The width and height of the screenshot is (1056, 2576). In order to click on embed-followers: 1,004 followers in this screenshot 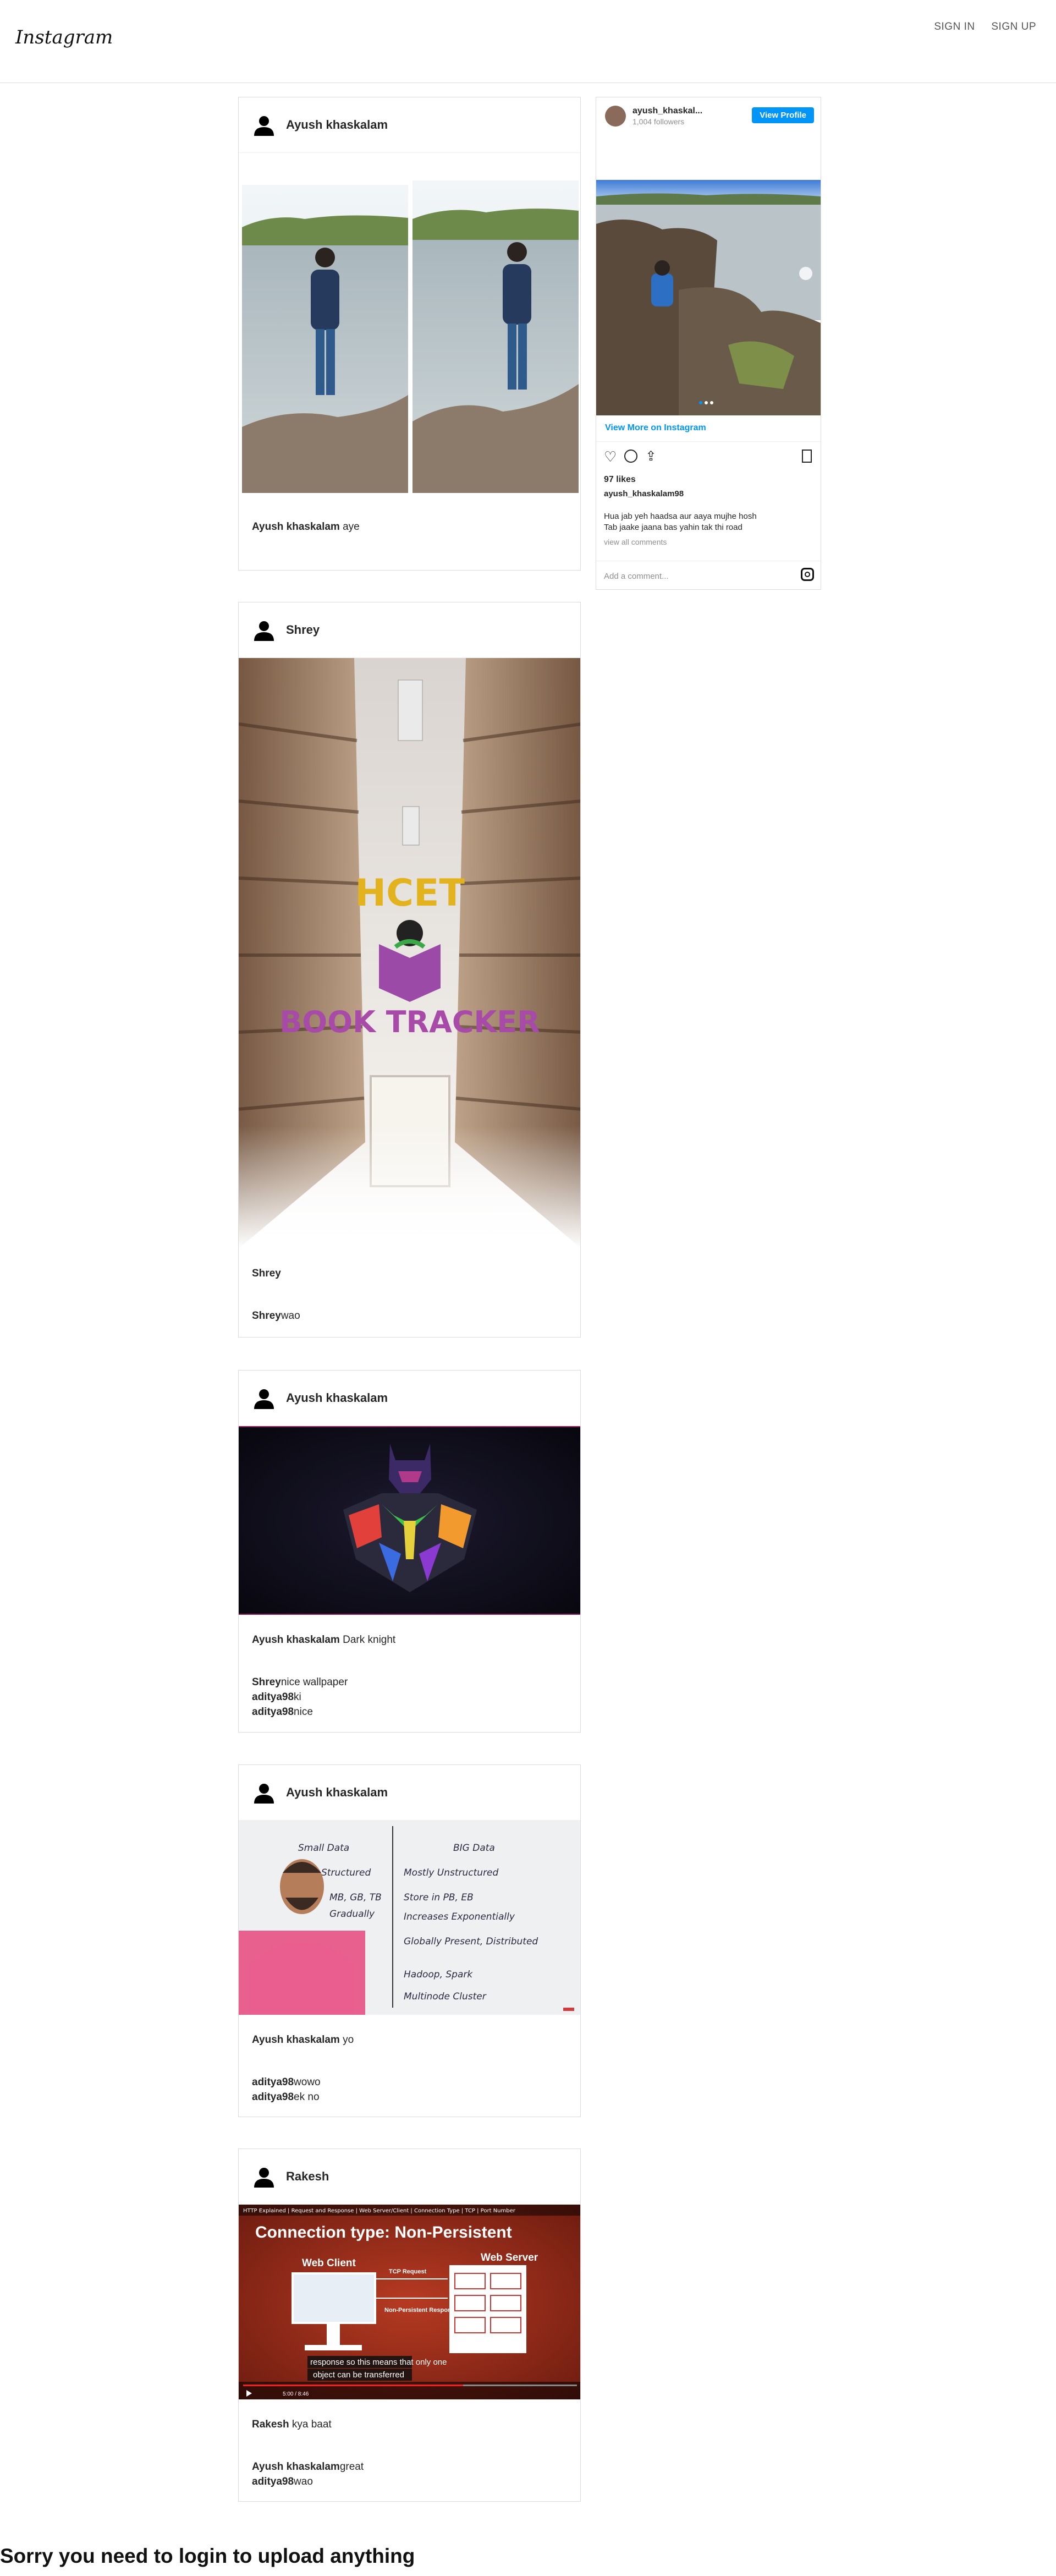, I will do `click(658, 122)`.